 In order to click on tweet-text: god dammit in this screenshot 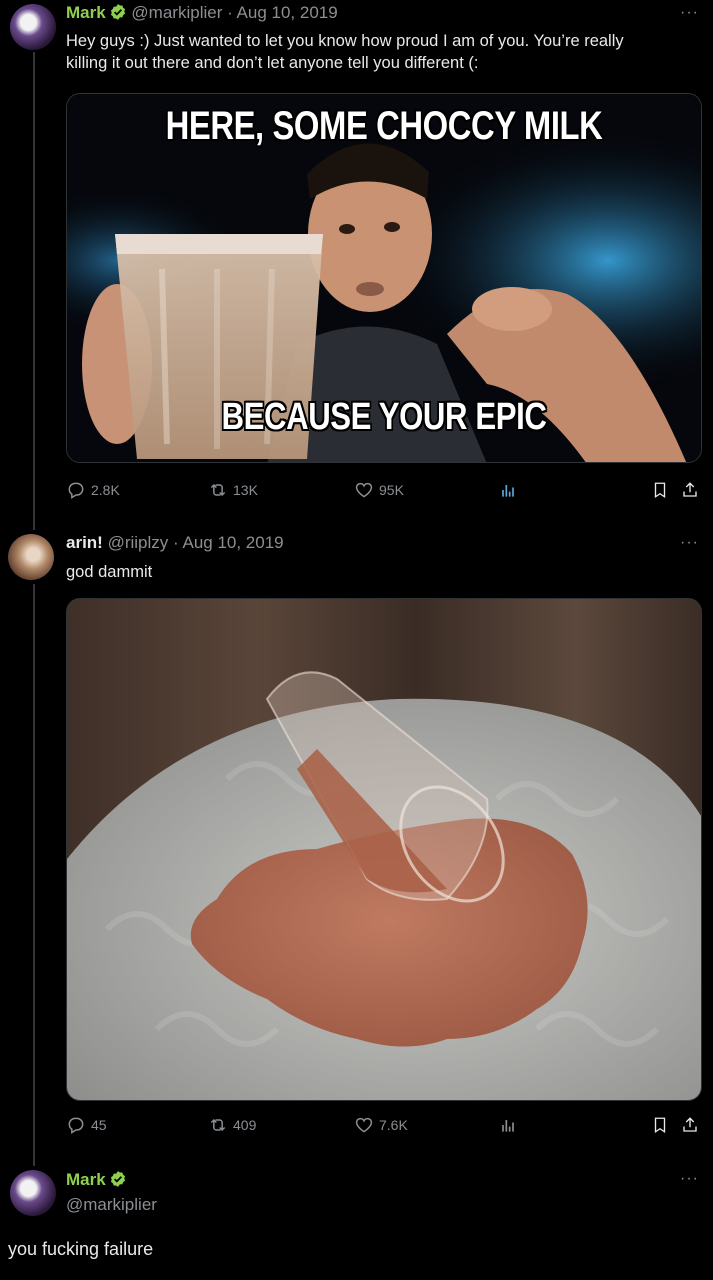, I will do `click(109, 572)`.